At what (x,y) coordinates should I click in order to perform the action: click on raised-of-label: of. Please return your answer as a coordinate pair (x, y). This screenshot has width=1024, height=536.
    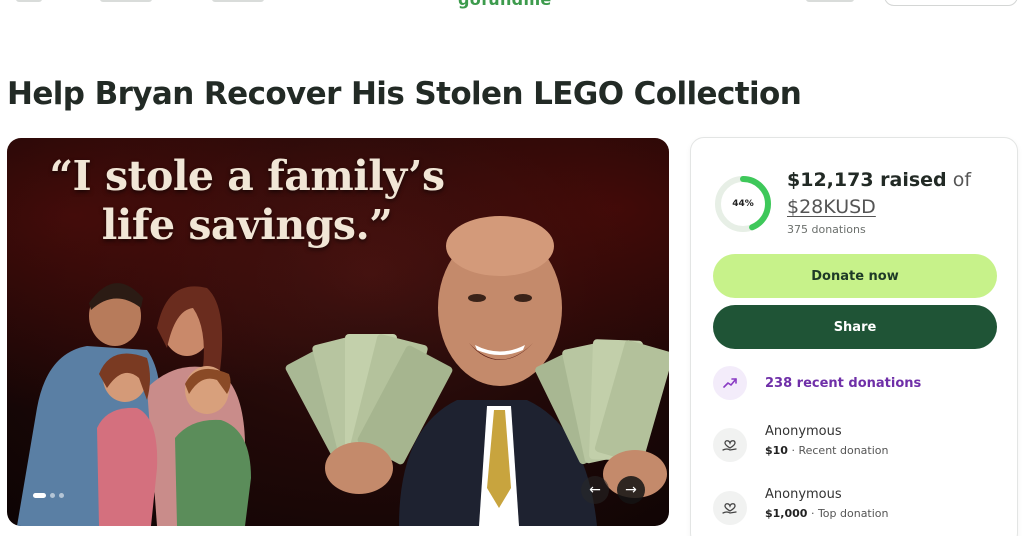
    Looking at the image, I should click on (962, 180).